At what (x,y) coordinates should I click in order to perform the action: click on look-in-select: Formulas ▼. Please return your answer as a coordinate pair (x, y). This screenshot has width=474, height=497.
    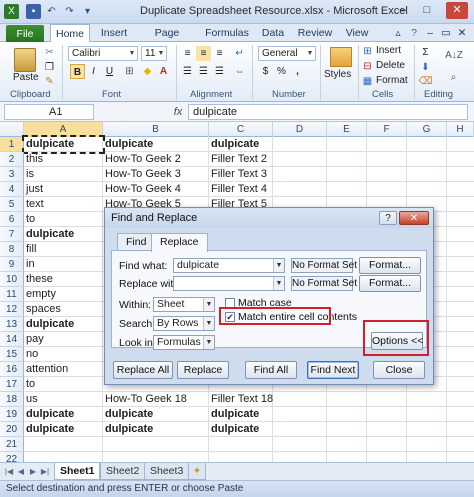
    Looking at the image, I should click on (184, 342).